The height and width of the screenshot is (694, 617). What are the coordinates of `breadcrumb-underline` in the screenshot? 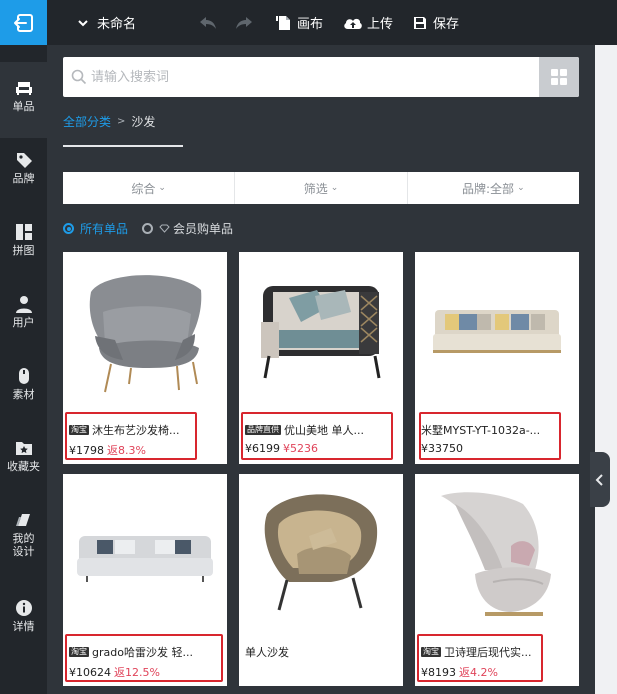 It's located at (123, 146).